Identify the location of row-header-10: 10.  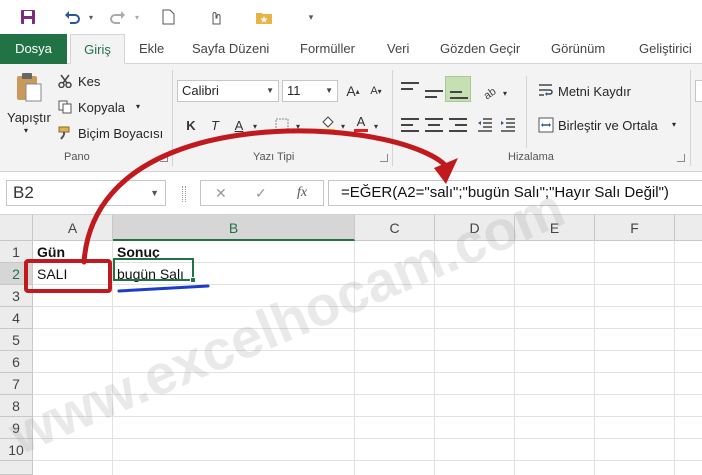
(16, 450).